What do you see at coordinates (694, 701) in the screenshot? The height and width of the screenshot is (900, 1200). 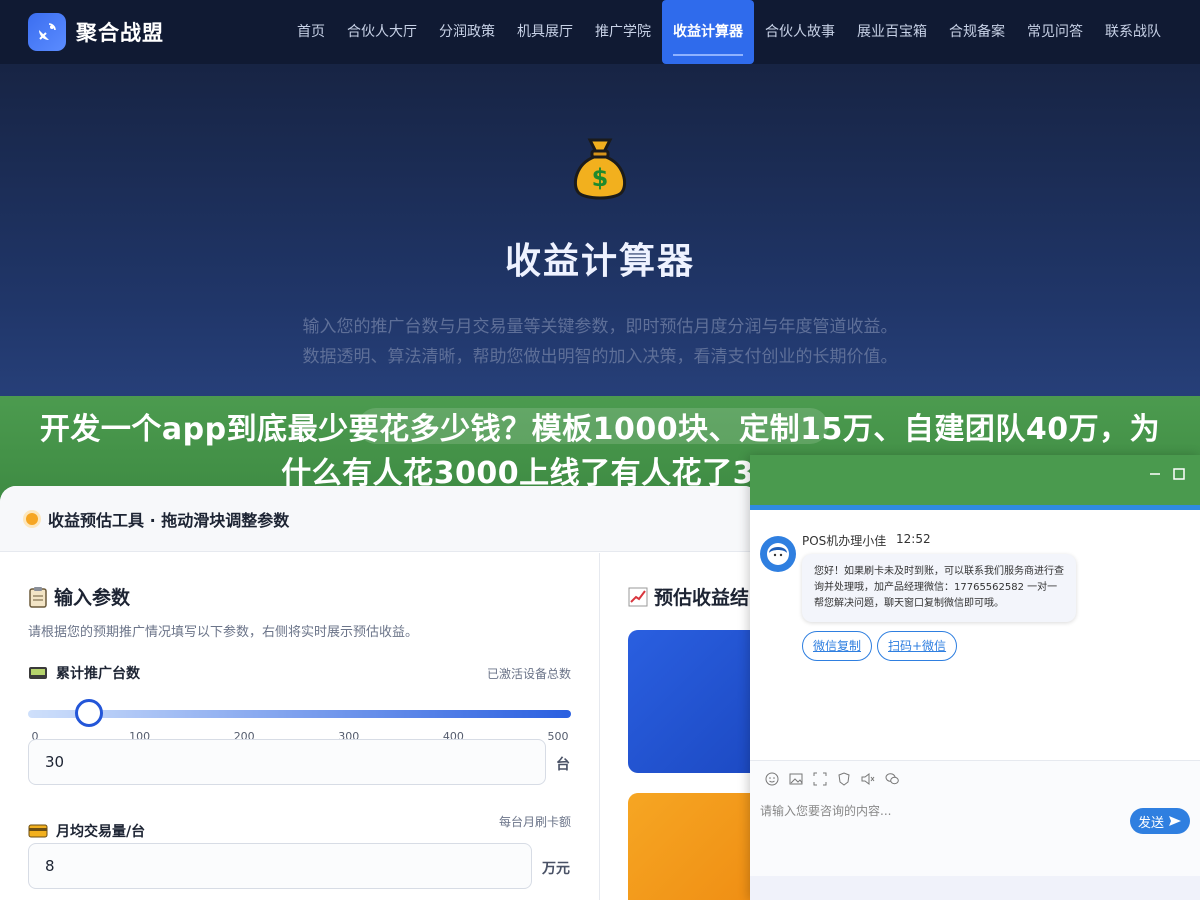 I see `monthly-result-card` at bounding box center [694, 701].